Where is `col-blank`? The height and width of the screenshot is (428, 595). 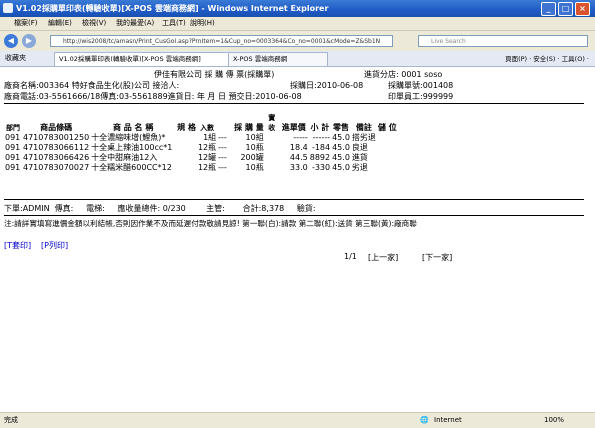 col-blank is located at coordinates (225, 123).